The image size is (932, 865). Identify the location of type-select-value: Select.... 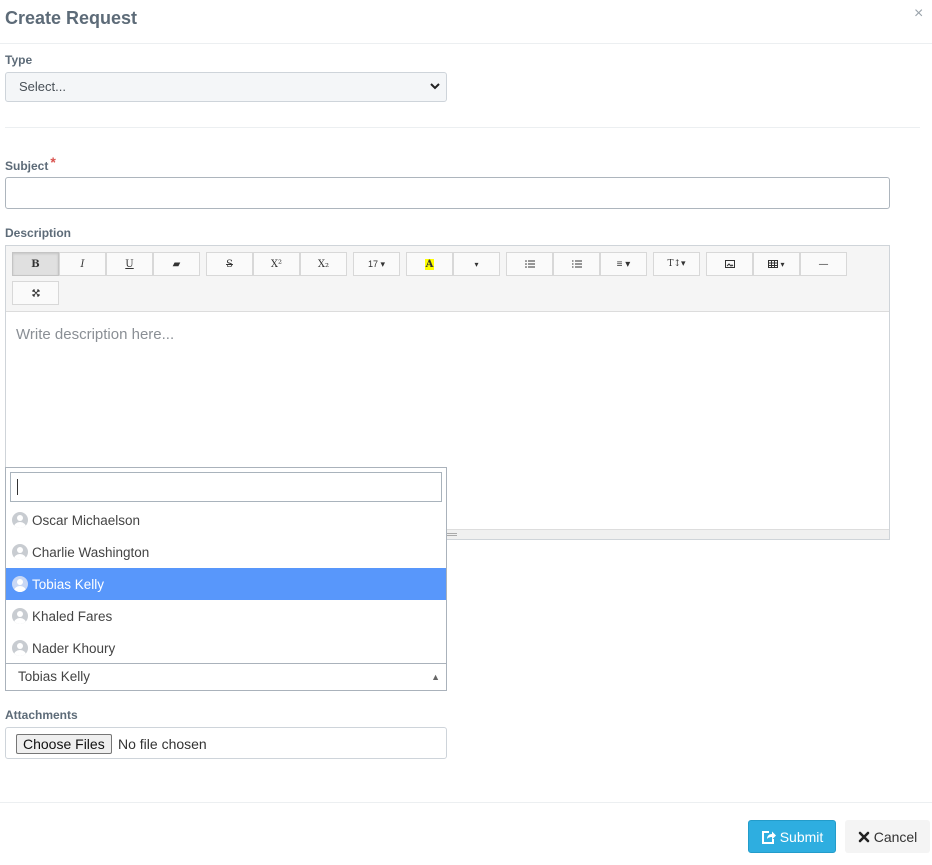
(42, 86).